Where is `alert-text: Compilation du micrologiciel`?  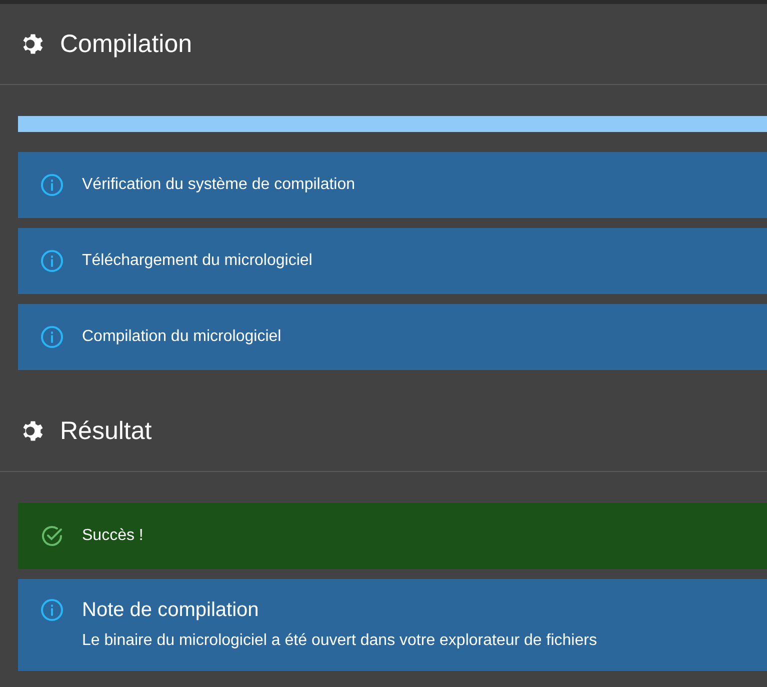 alert-text: Compilation du micrologiciel is located at coordinates (182, 337).